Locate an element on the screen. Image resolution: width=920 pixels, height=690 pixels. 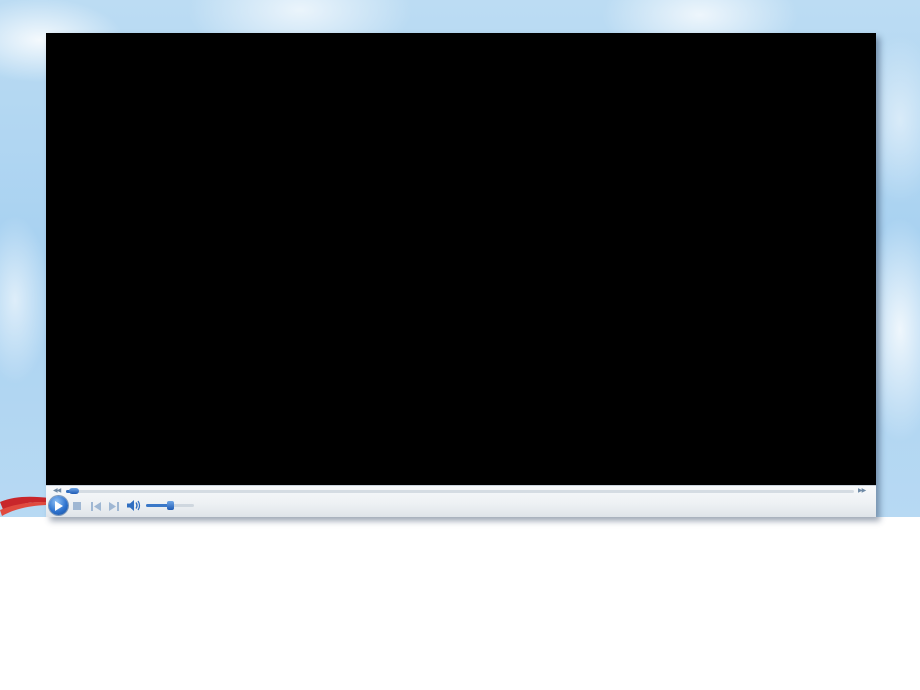
volume-slider is located at coordinates (170, 505).